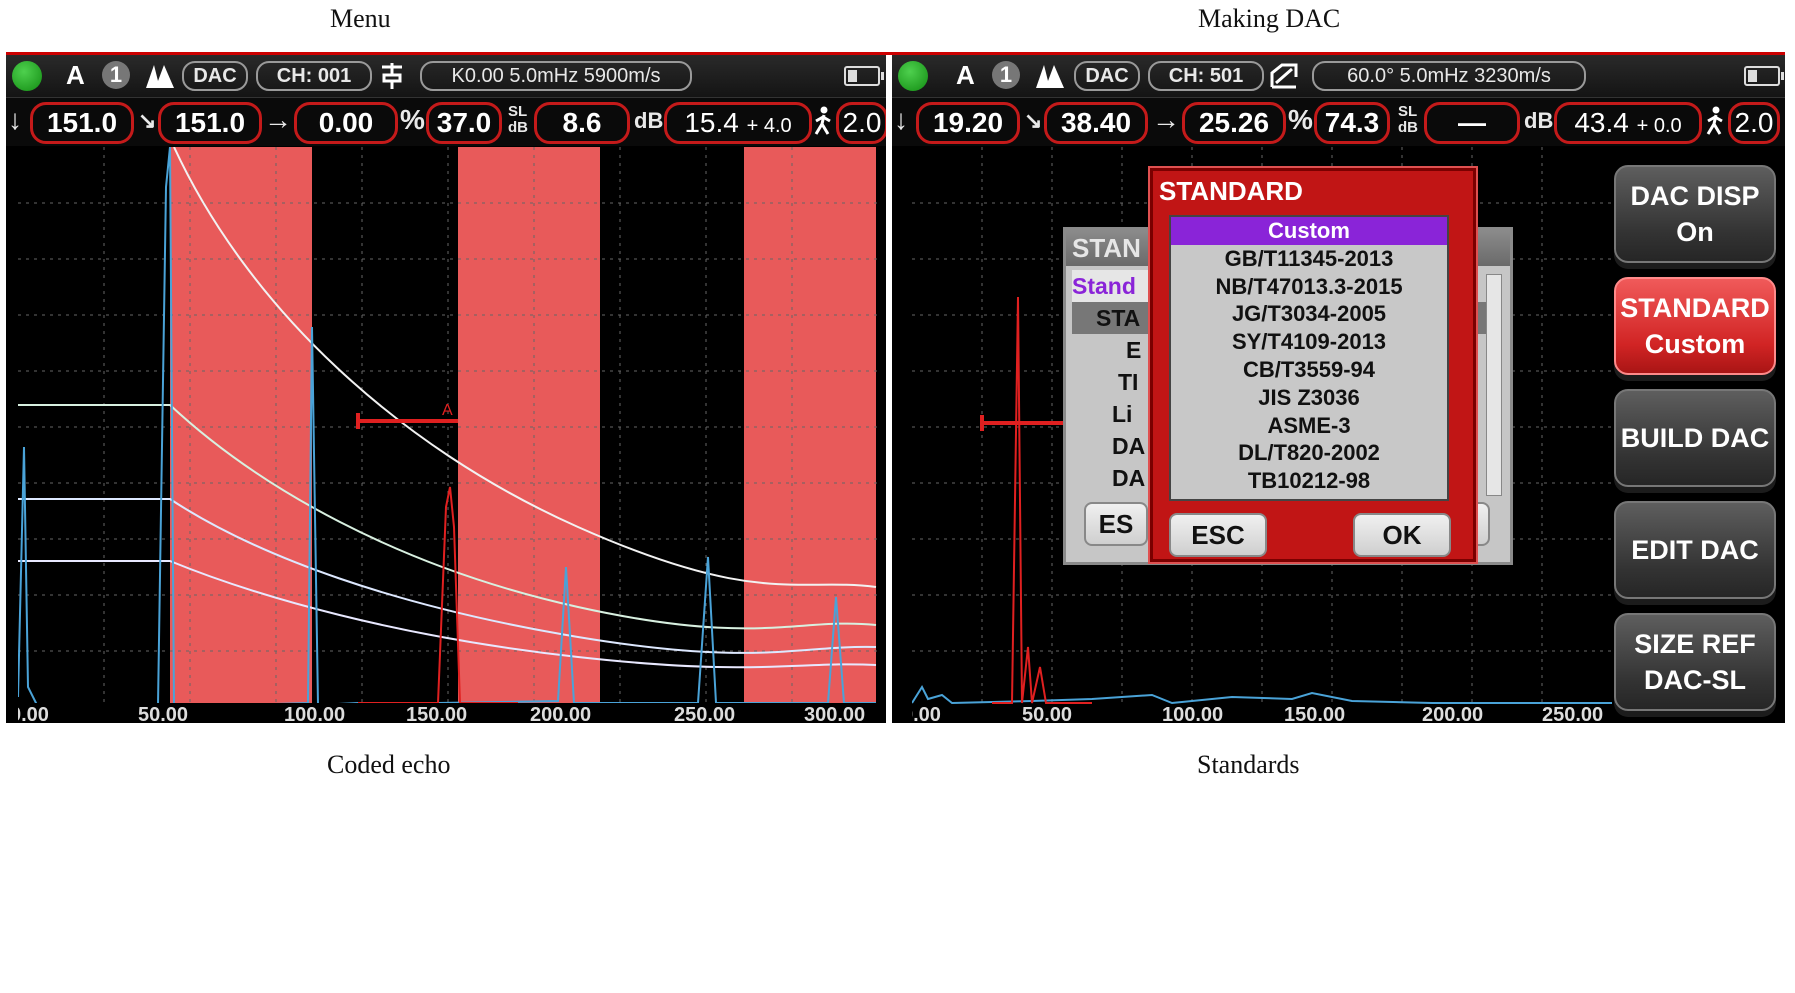 The width and height of the screenshot is (1795, 993). What do you see at coordinates (1695, 308) in the screenshot?
I see `softkey-line1: STANDARD` at bounding box center [1695, 308].